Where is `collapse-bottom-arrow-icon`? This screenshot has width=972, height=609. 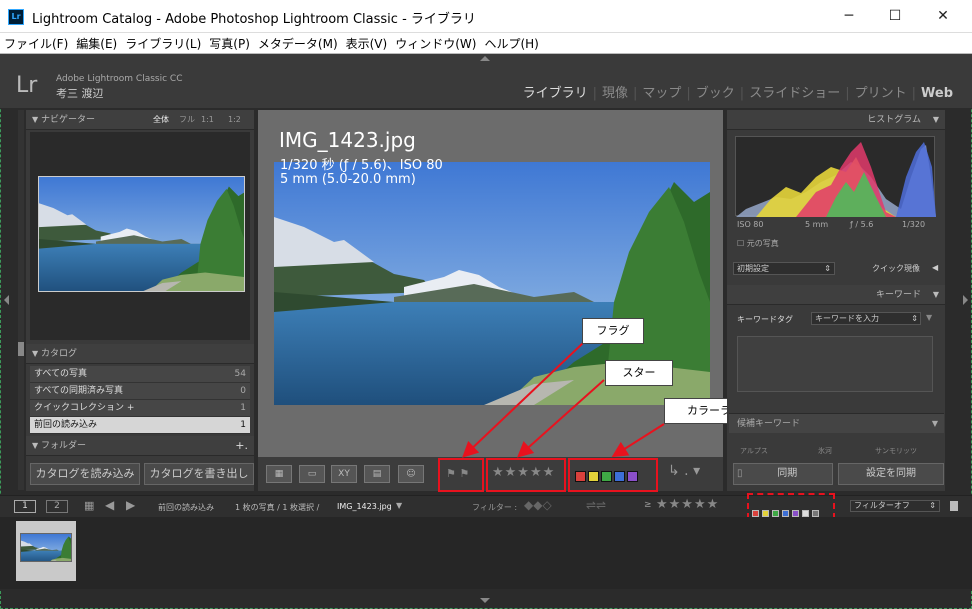
collapse-bottom-arrow-icon is located at coordinates (485, 600).